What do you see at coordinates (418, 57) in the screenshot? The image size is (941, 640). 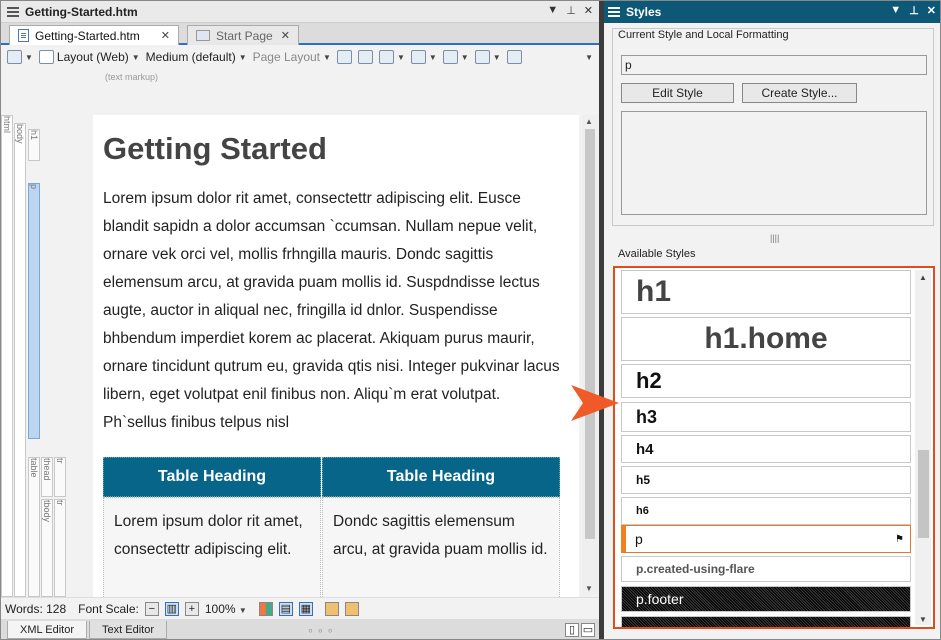 I see `conditions-icon` at bounding box center [418, 57].